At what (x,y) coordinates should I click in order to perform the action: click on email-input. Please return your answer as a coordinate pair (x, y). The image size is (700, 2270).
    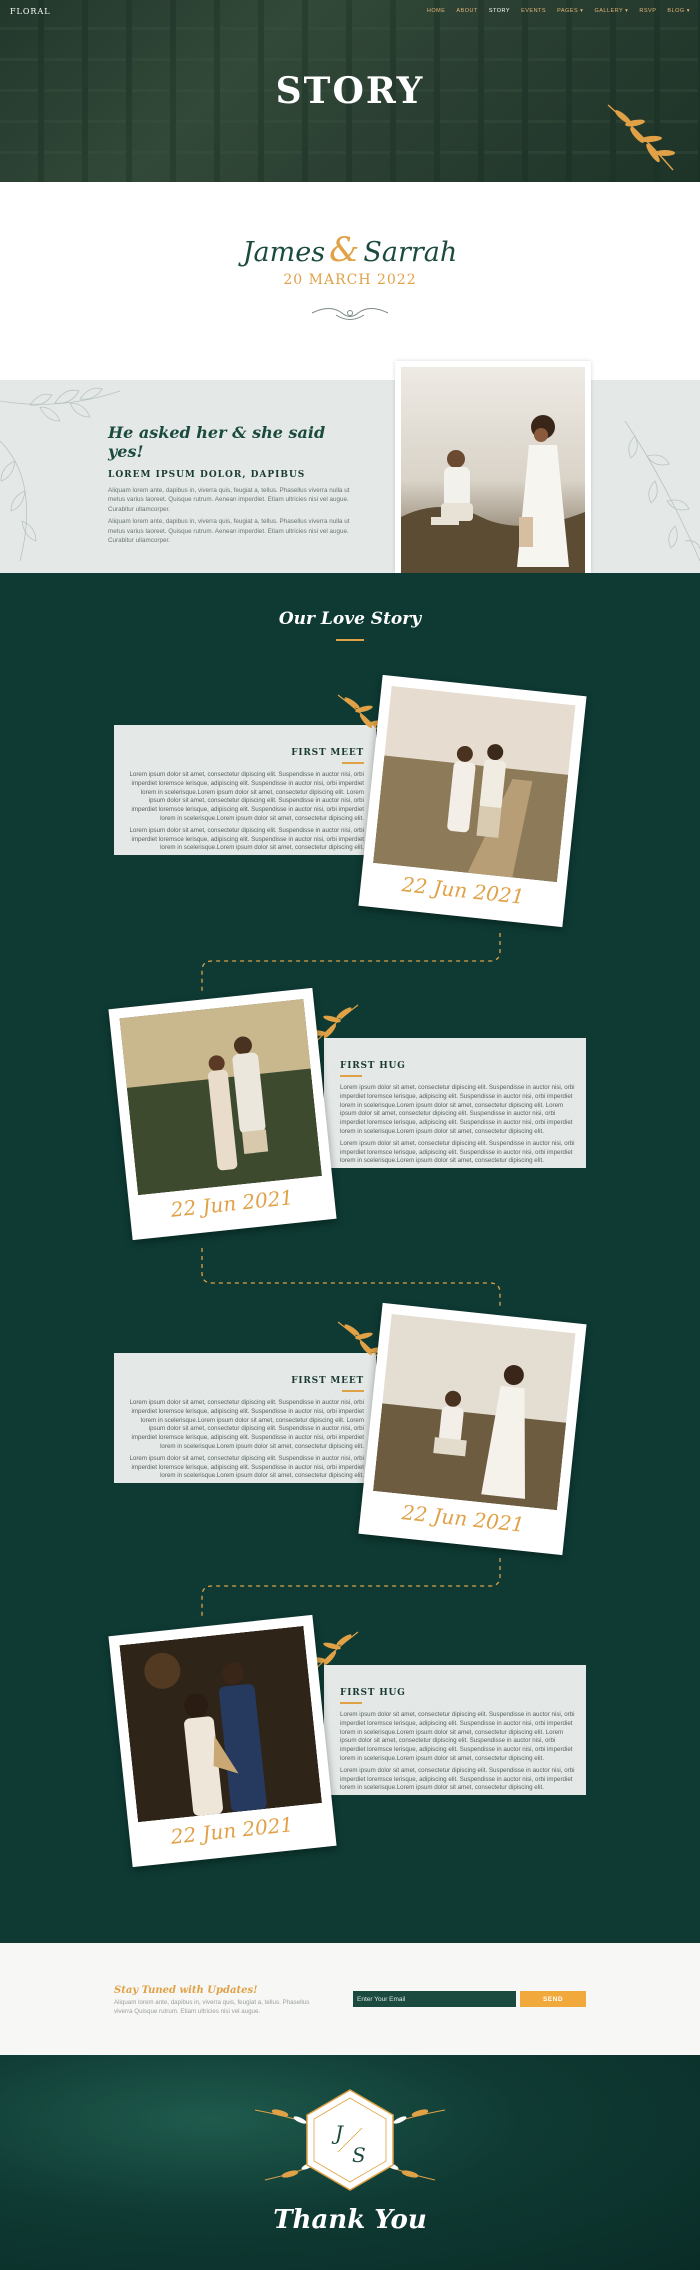
    Looking at the image, I should click on (434, 1999).